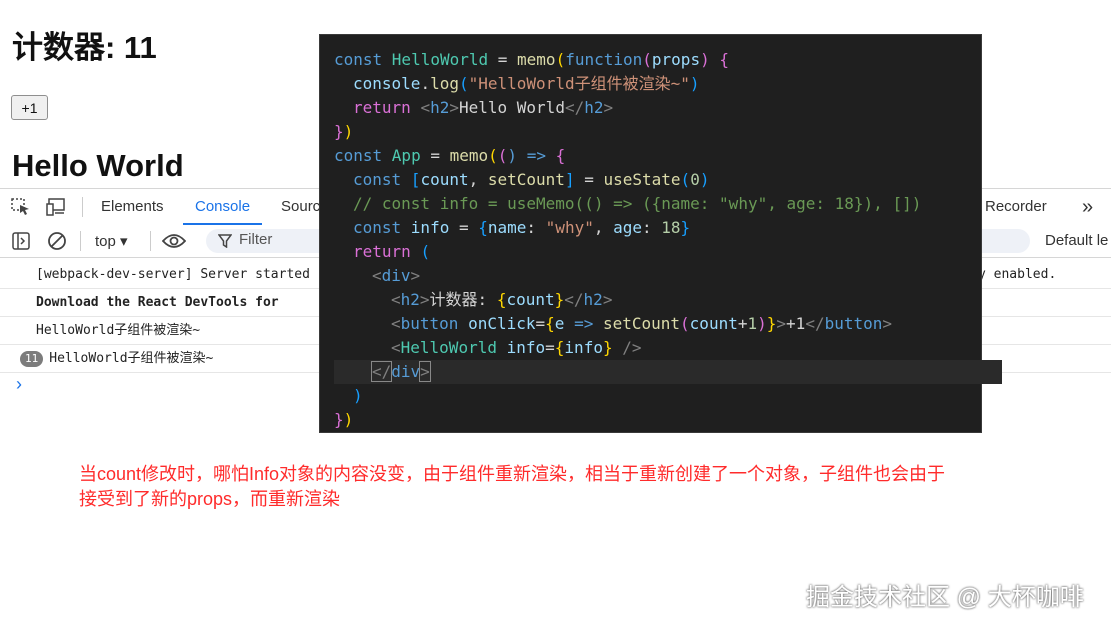 Image resolution: width=1111 pixels, height=624 pixels. I want to click on code-line: <HelloWorld info={info} />, so click(516, 347).